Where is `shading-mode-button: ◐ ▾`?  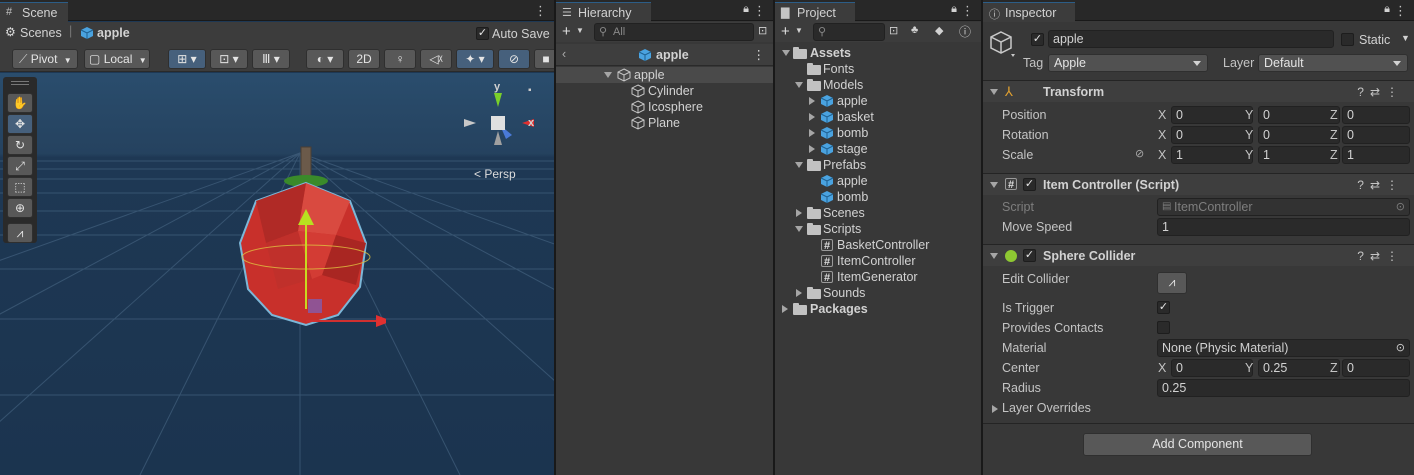 shading-mode-button: ◐ ▾ is located at coordinates (325, 59).